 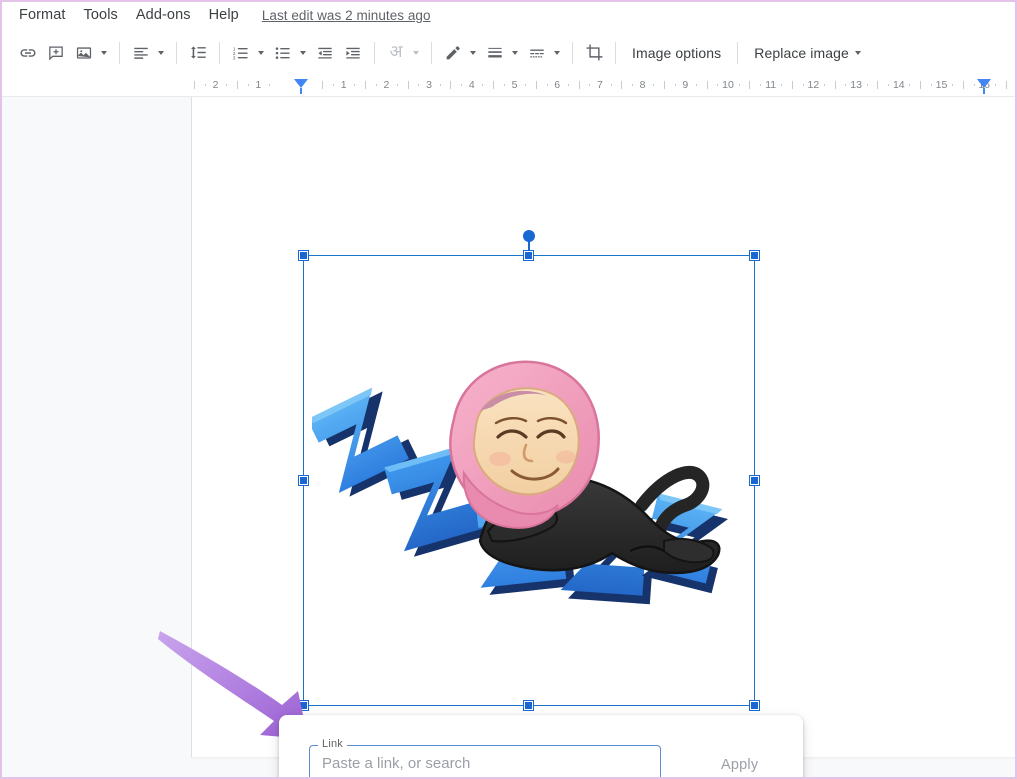 I want to click on bulleted-list-icon, so click(x=283, y=53).